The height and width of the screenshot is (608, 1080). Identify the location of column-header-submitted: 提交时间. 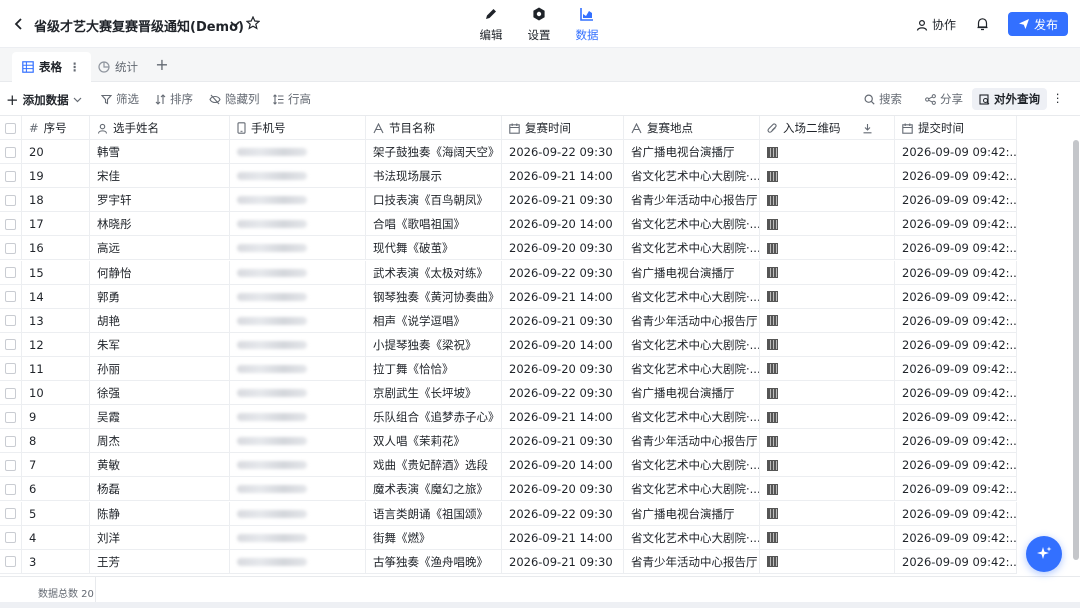
(956, 128).